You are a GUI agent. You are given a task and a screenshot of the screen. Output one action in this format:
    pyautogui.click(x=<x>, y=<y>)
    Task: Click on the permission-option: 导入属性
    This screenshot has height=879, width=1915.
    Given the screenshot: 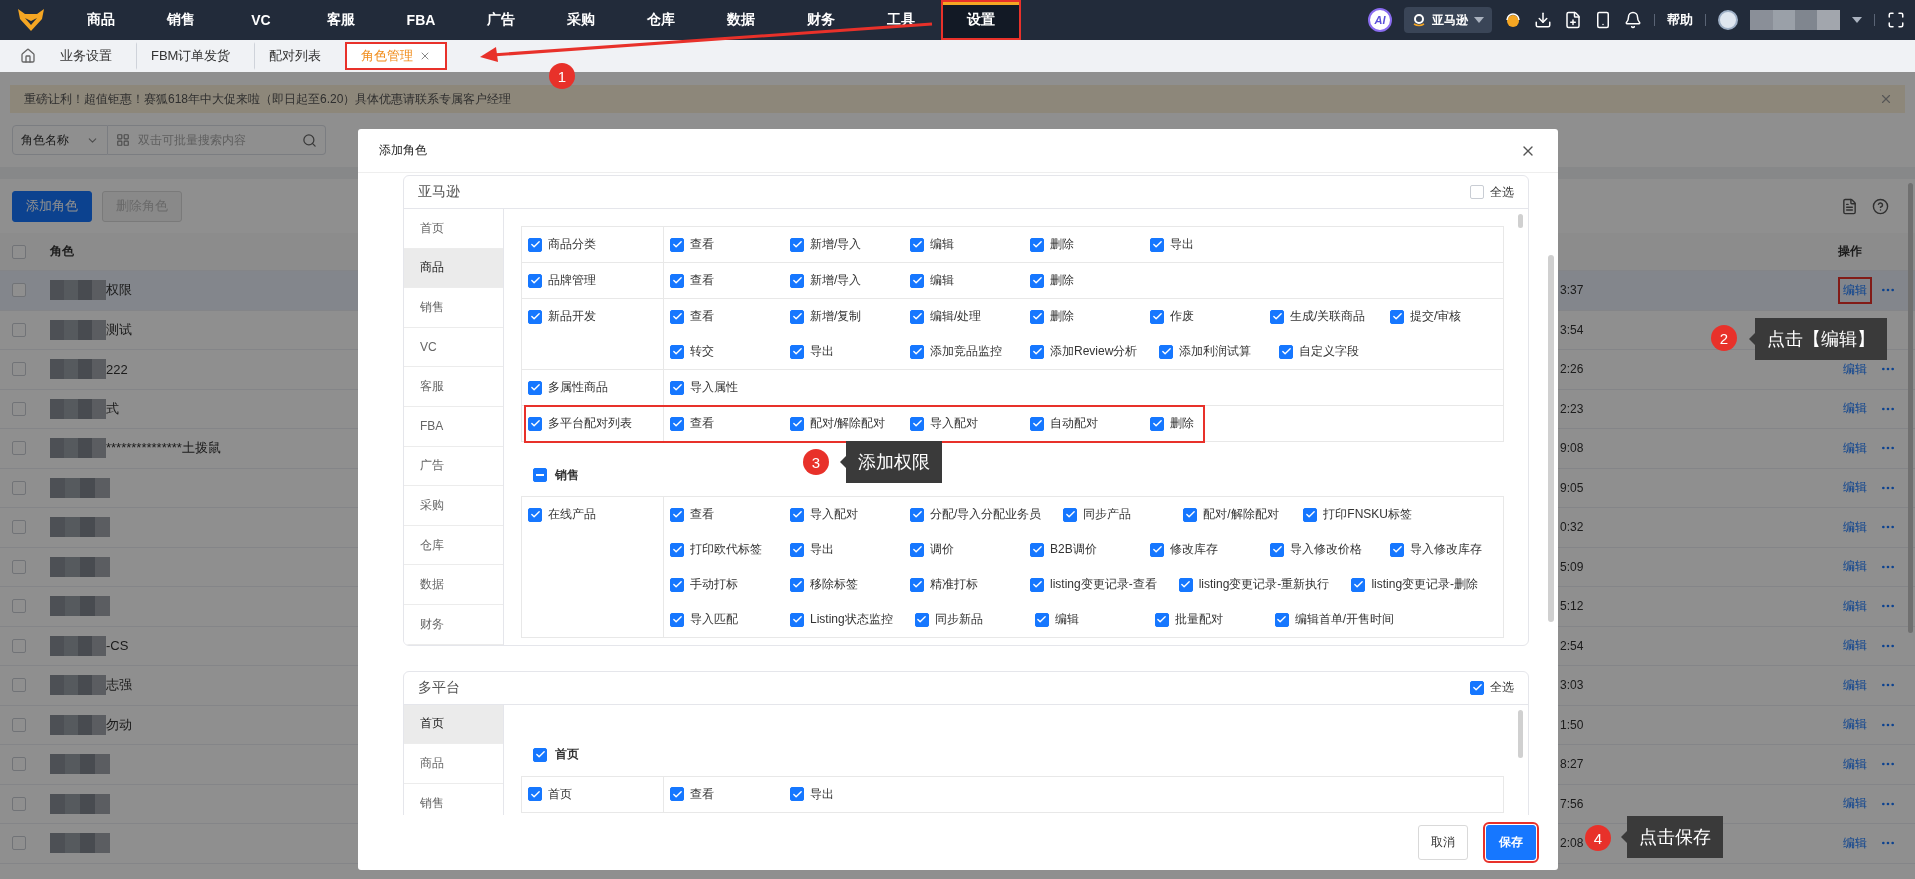 What is the action you would take?
    pyautogui.click(x=719, y=387)
    